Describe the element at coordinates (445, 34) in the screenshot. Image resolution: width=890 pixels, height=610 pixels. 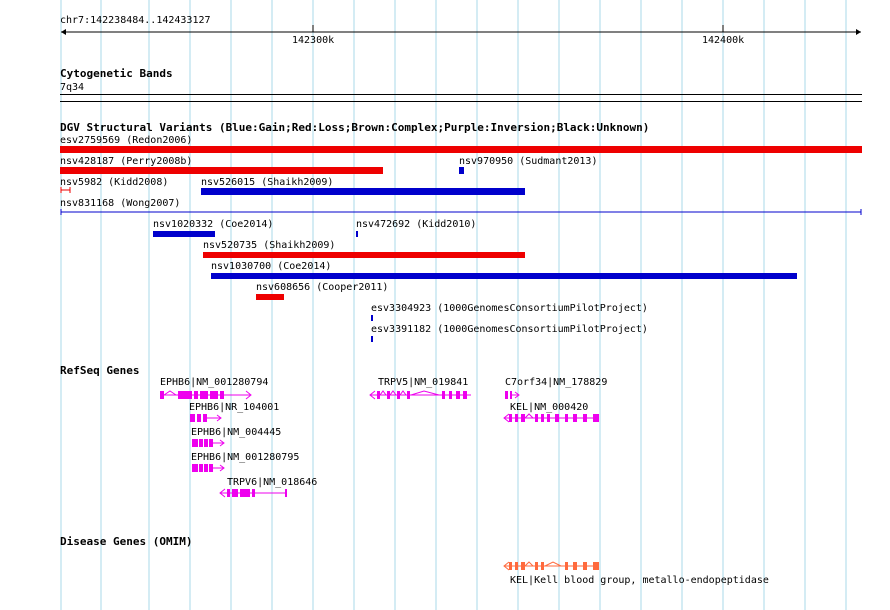
I see `ruler-axis` at that location.